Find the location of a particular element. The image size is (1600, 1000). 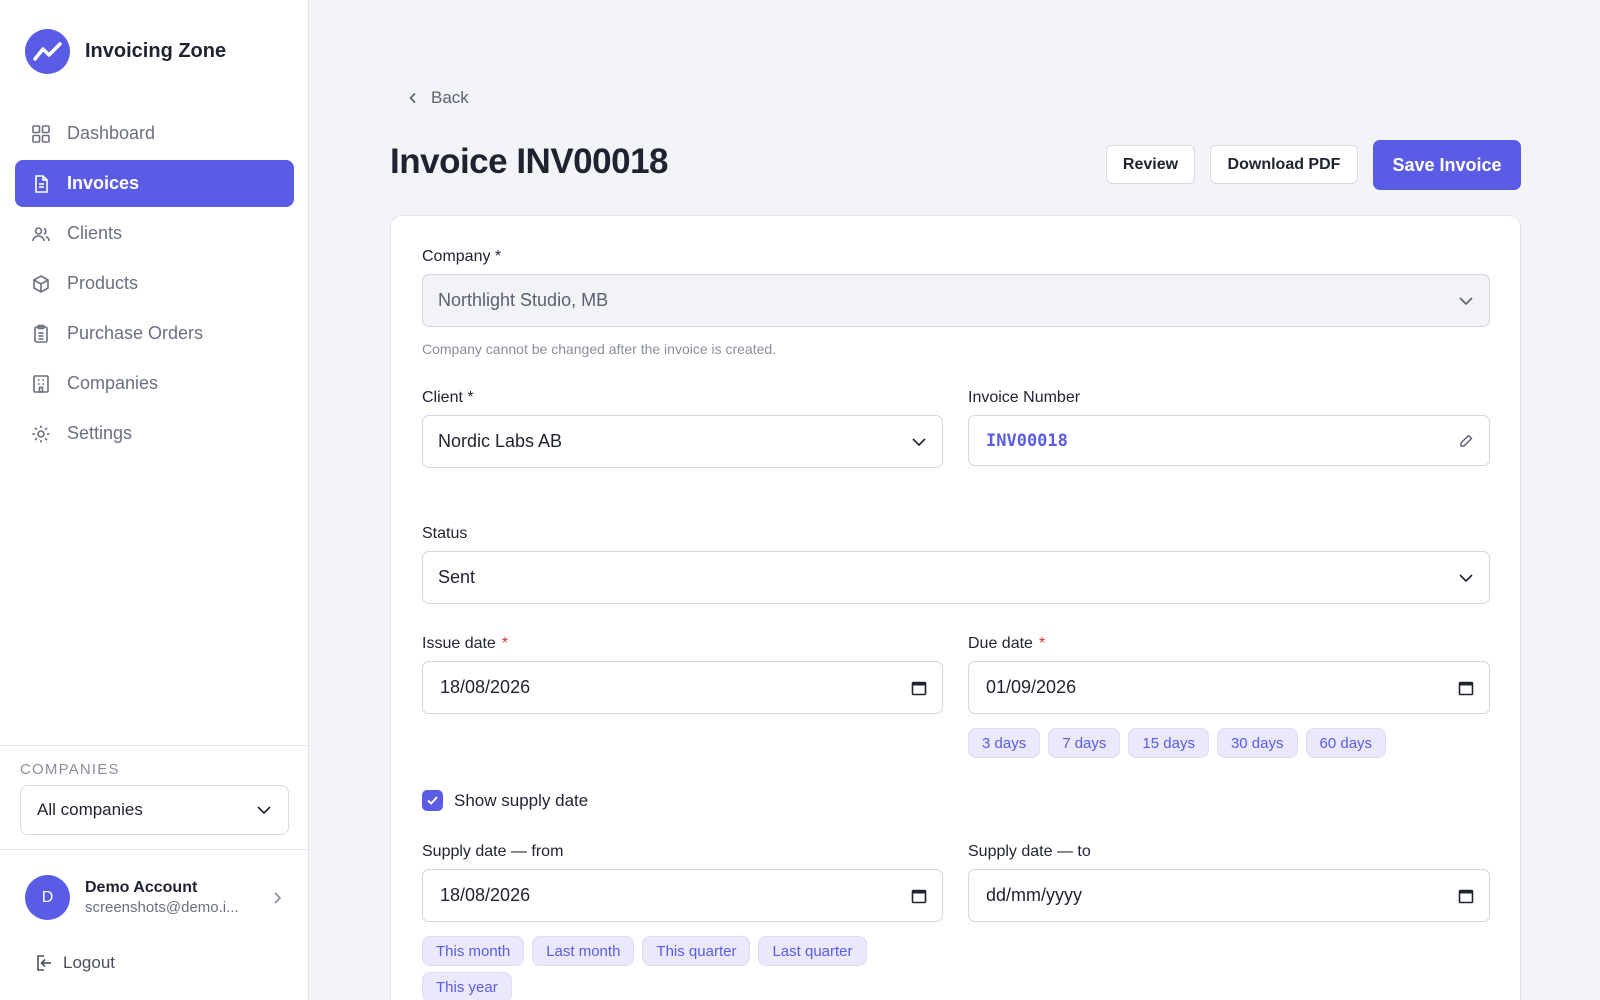

client-select: Nordic Labs AB is located at coordinates (682, 441).